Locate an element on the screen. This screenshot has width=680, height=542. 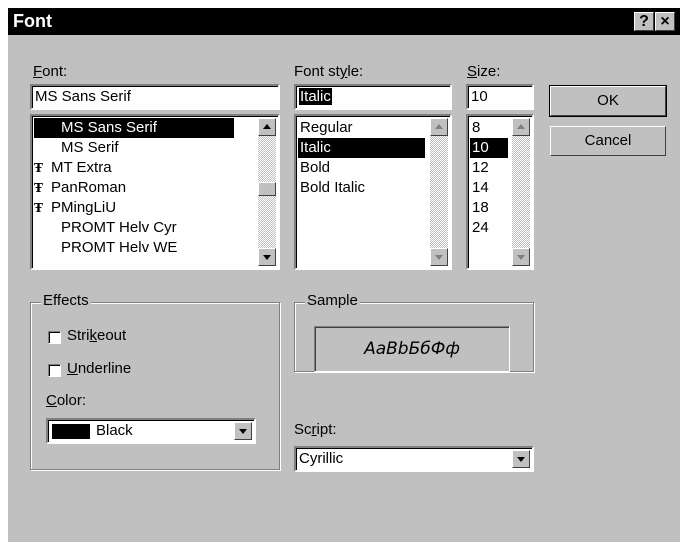
font-name-value: MS Sans Serif is located at coordinates (83, 96).